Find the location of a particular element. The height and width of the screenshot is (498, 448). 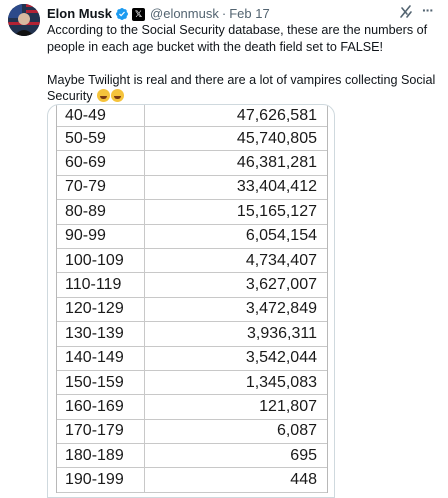

age-bucket-cell: 80-89 is located at coordinates (101, 212).